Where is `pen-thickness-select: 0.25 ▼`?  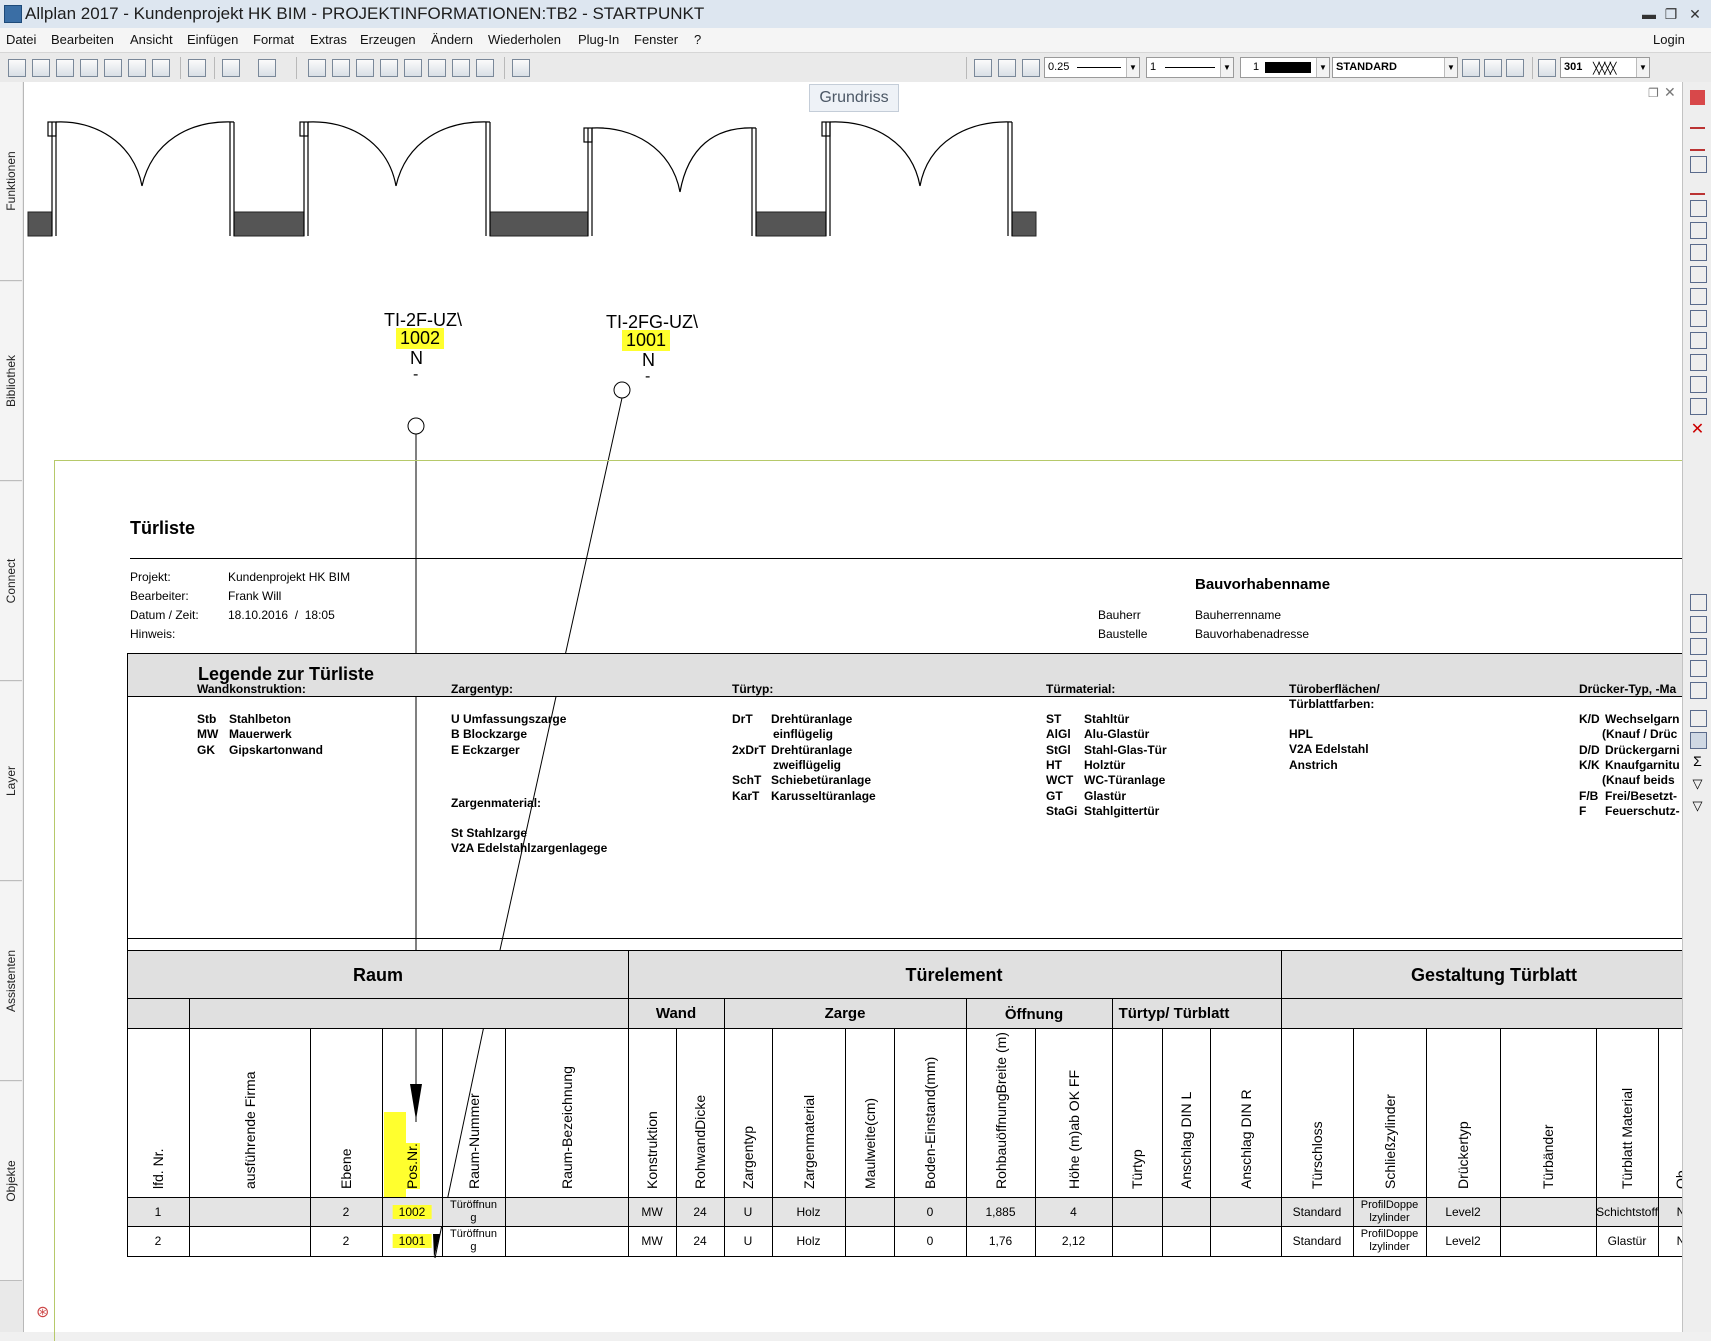 pen-thickness-select: 0.25 ▼ is located at coordinates (1092, 67).